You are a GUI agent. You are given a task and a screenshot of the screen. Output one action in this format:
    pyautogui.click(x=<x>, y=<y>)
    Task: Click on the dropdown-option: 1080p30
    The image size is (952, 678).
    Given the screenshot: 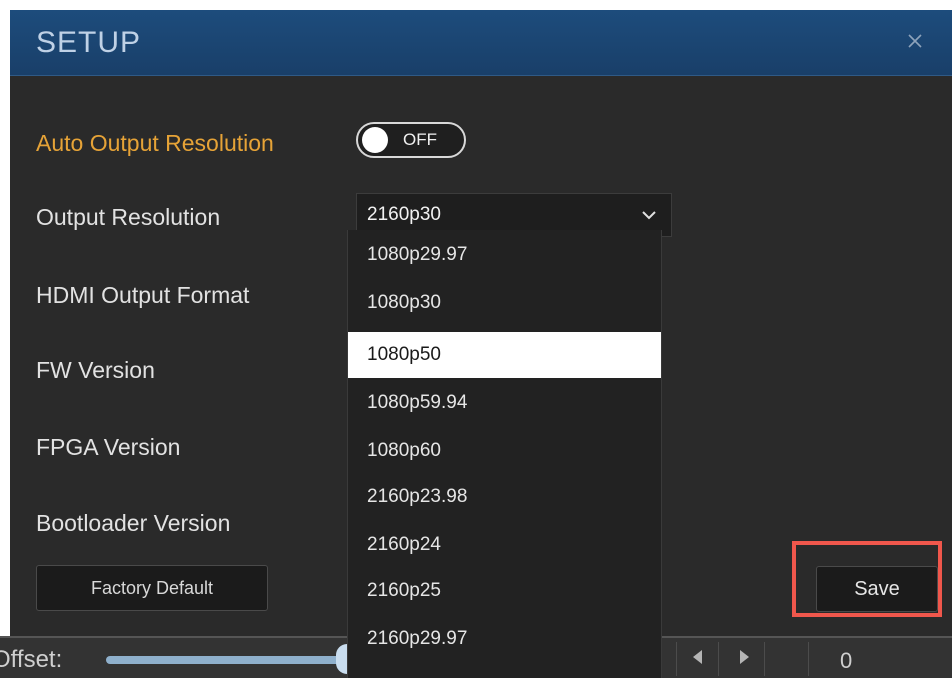 What is the action you would take?
    pyautogui.click(x=504, y=303)
    